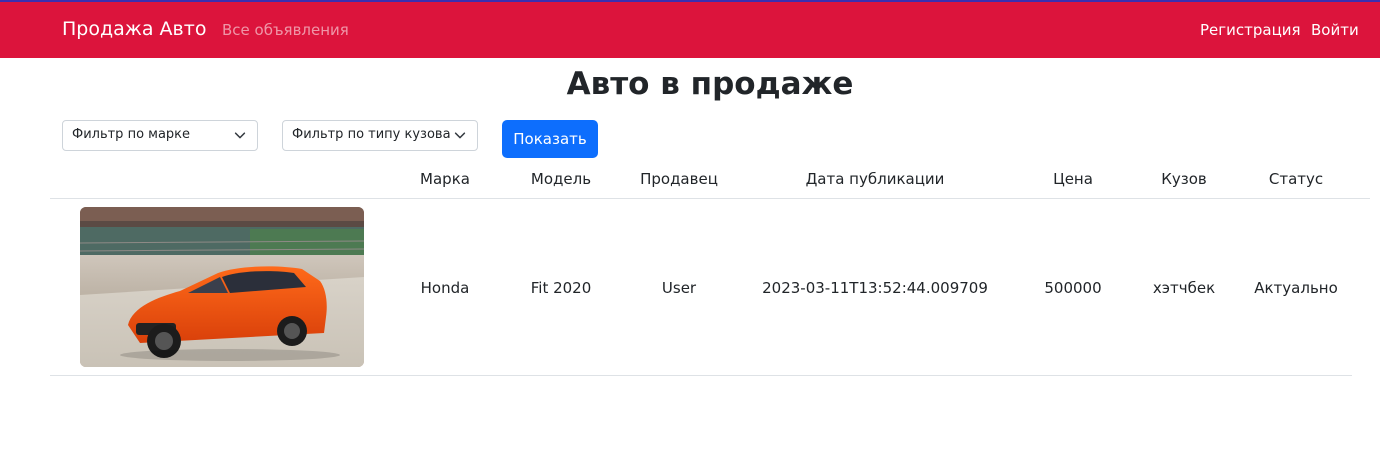  What do you see at coordinates (701, 375) in the screenshot?
I see `table-row-divider` at bounding box center [701, 375].